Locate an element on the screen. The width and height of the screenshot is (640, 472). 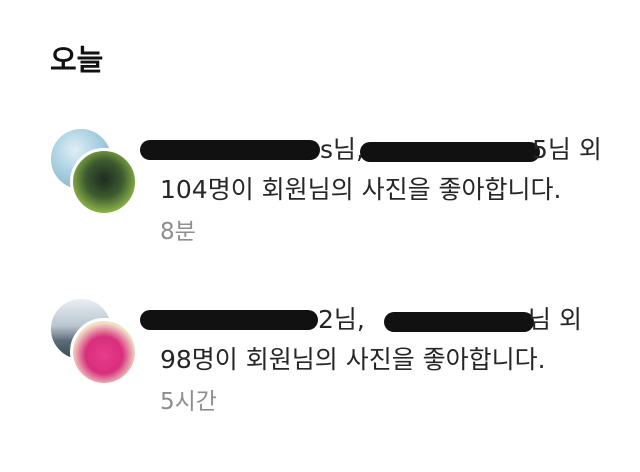
timestamp: 5시간 is located at coordinates (188, 402).